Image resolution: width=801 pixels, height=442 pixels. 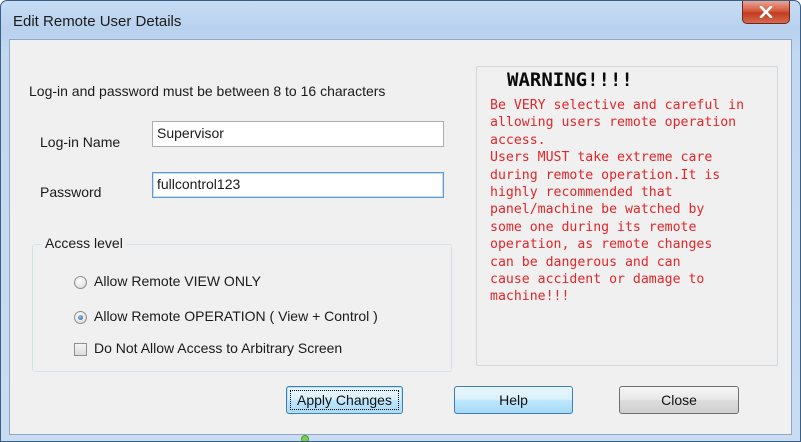 What do you see at coordinates (80, 142) in the screenshot?
I see `login-name-label: Log-in Name` at bounding box center [80, 142].